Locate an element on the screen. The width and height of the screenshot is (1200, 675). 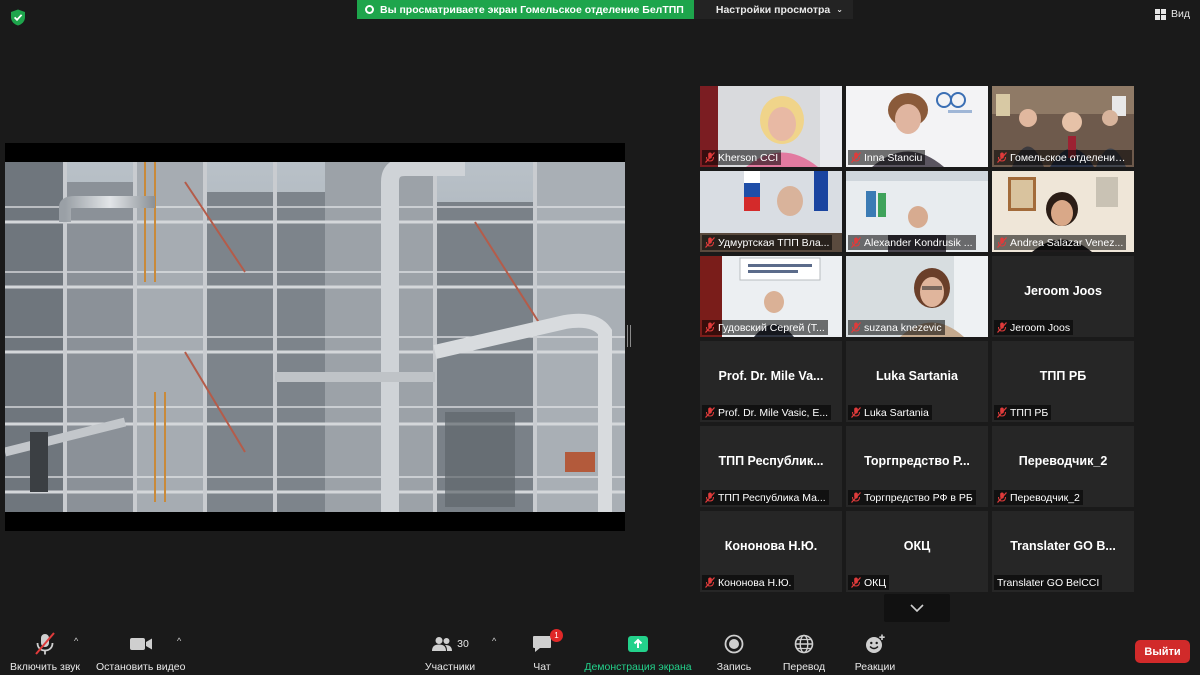
audio-options-caret: ^ is located at coordinates (76, 641).